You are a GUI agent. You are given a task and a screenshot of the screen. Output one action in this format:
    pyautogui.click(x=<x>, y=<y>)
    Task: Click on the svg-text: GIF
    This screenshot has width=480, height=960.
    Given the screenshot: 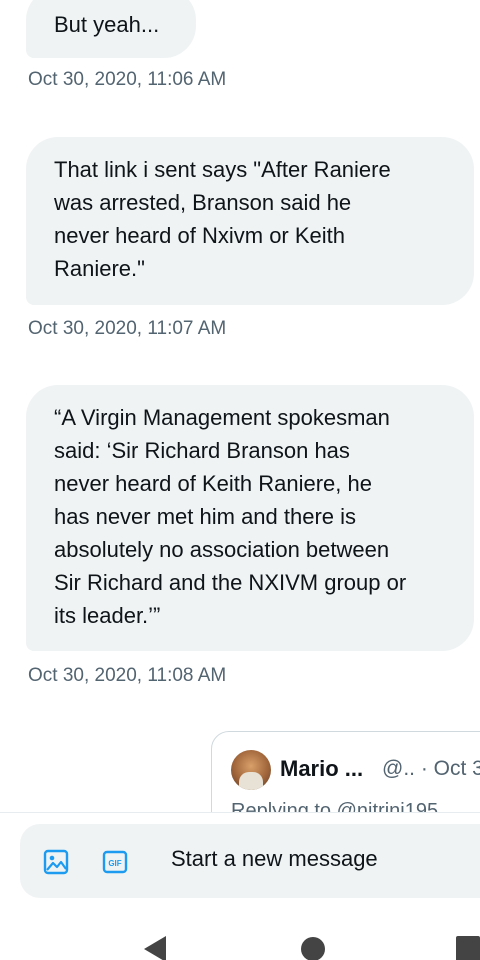 What is the action you would take?
    pyautogui.click(x=114, y=863)
    